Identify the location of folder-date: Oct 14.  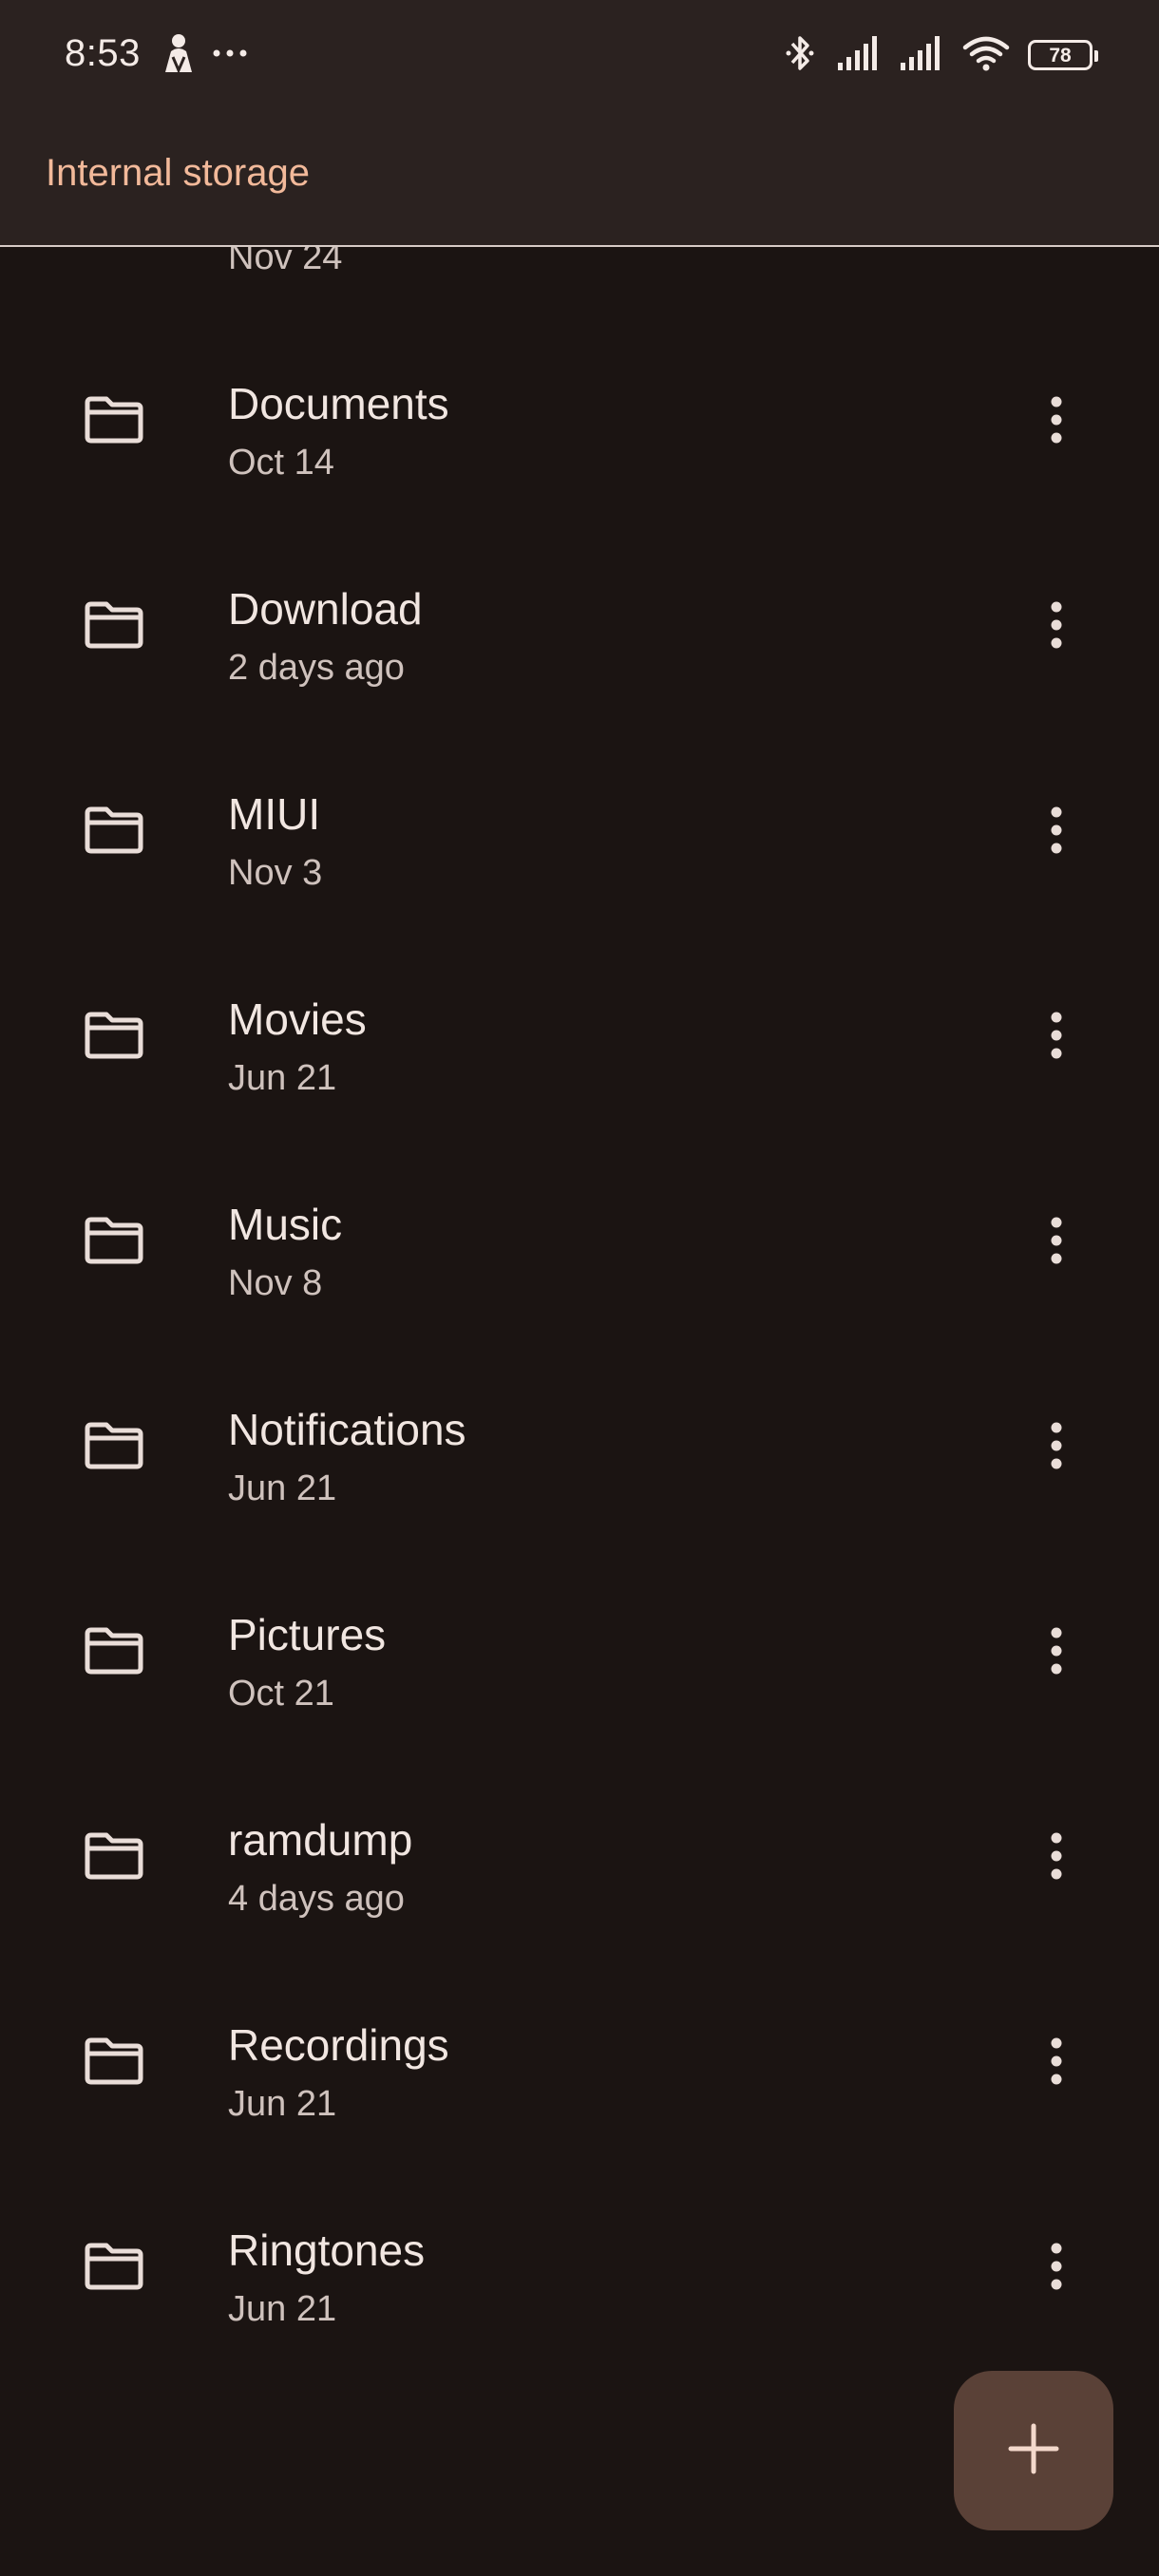
(281, 463).